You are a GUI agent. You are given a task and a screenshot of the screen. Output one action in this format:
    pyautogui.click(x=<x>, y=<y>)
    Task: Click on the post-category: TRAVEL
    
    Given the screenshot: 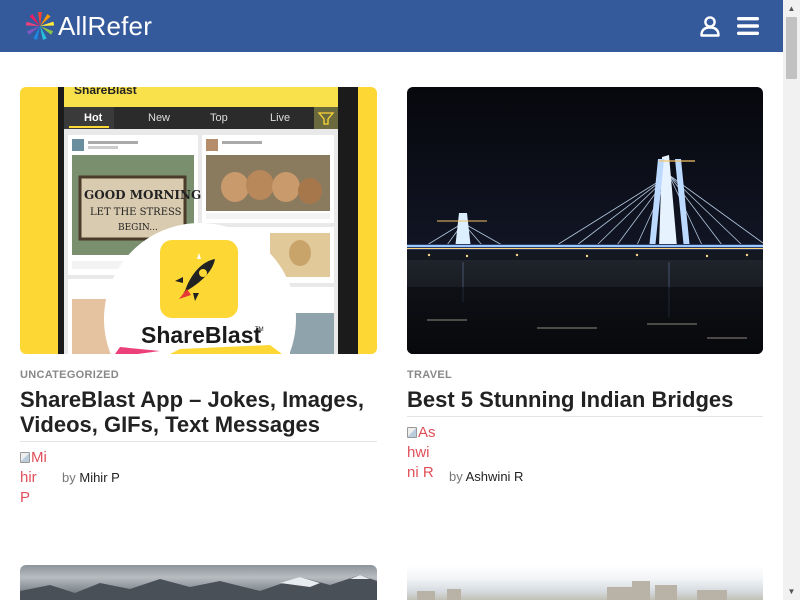 What is the action you would take?
    pyautogui.click(x=585, y=375)
    